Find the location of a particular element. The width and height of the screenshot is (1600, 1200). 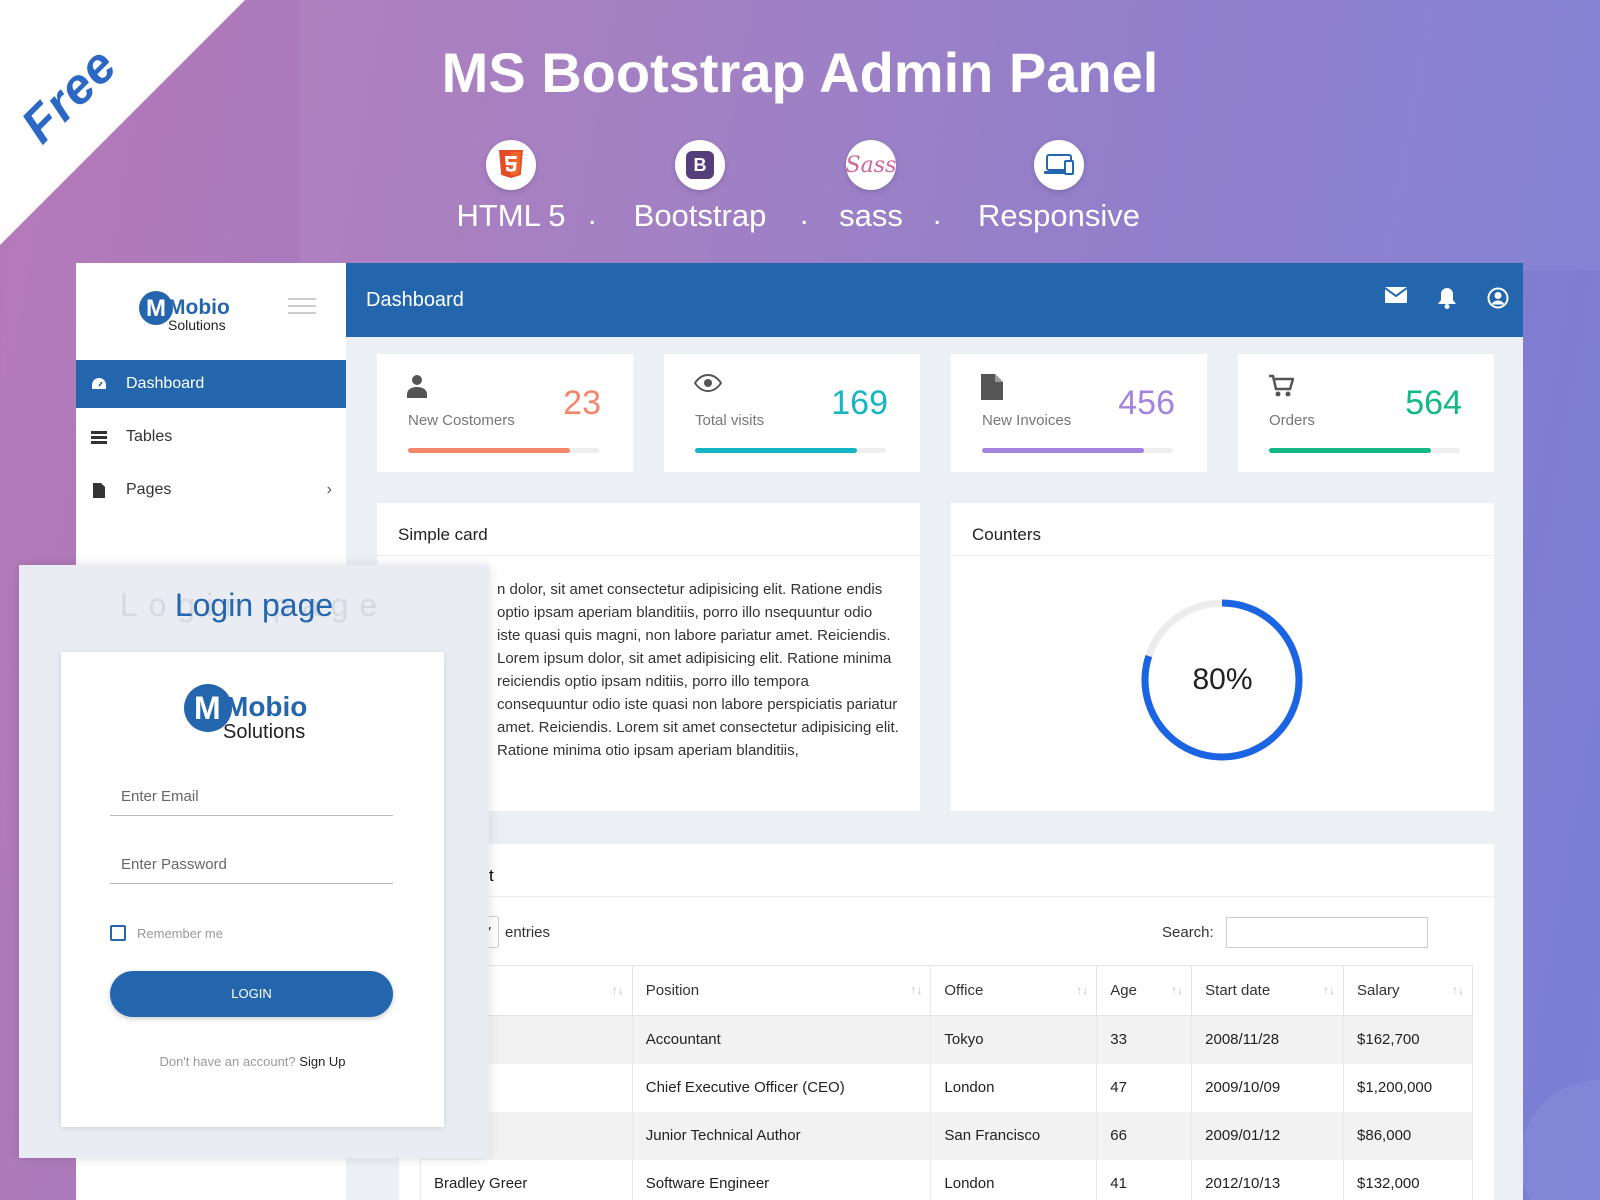

cell-start-date: 2009/10/09 is located at coordinates (1268, 1087).